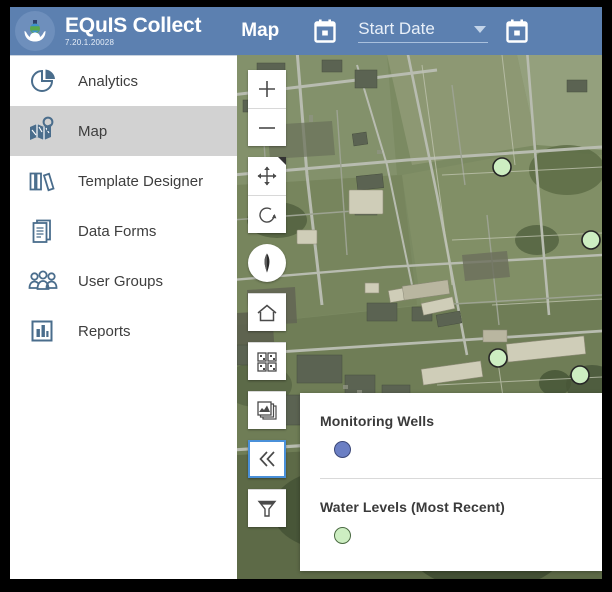 The height and width of the screenshot is (592, 612). What do you see at coordinates (342, 449) in the screenshot?
I see `legend-swatch-monitoring-wells` at bounding box center [342, 449].